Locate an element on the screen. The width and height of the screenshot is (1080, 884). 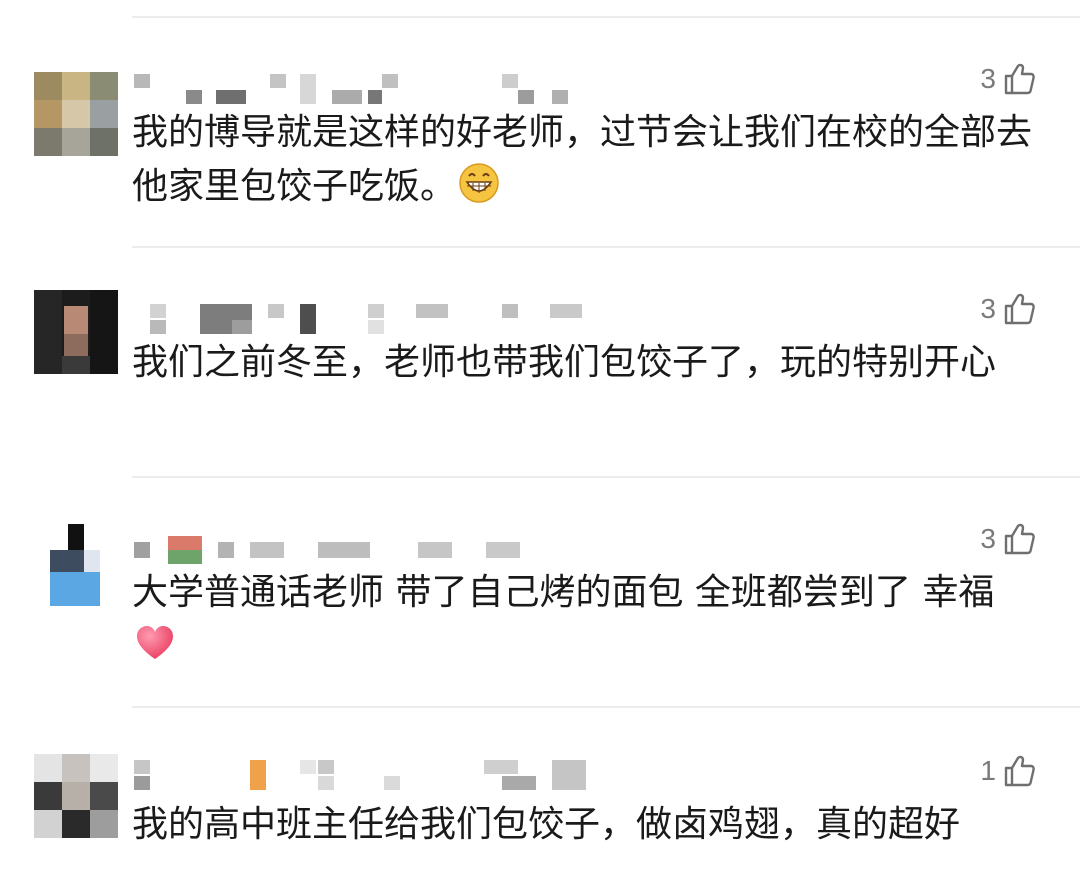
heart-emoji-icon is located at coordinates (155, 642).